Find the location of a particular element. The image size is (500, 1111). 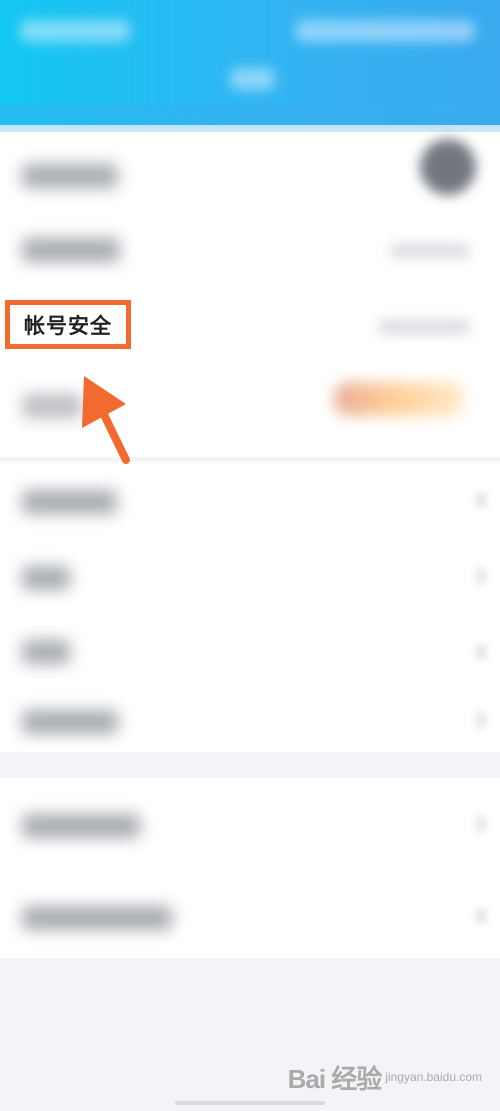

account-security-highlight: 帐号安全 is located at coordinates (68, 324).